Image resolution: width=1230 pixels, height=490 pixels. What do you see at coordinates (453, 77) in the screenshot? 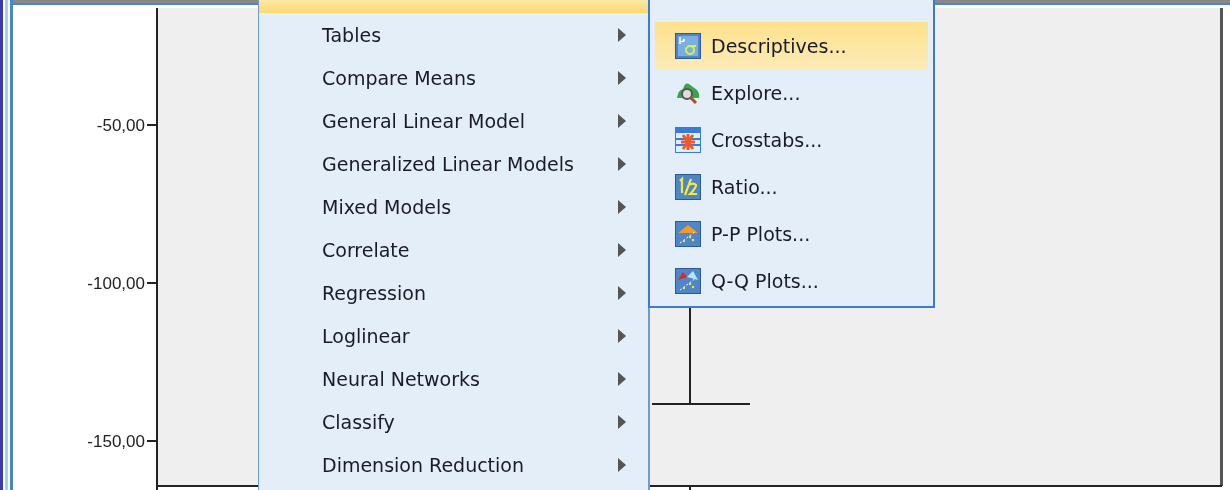
I see `menu-item: Compare Means` at bounding box center [453, 77].